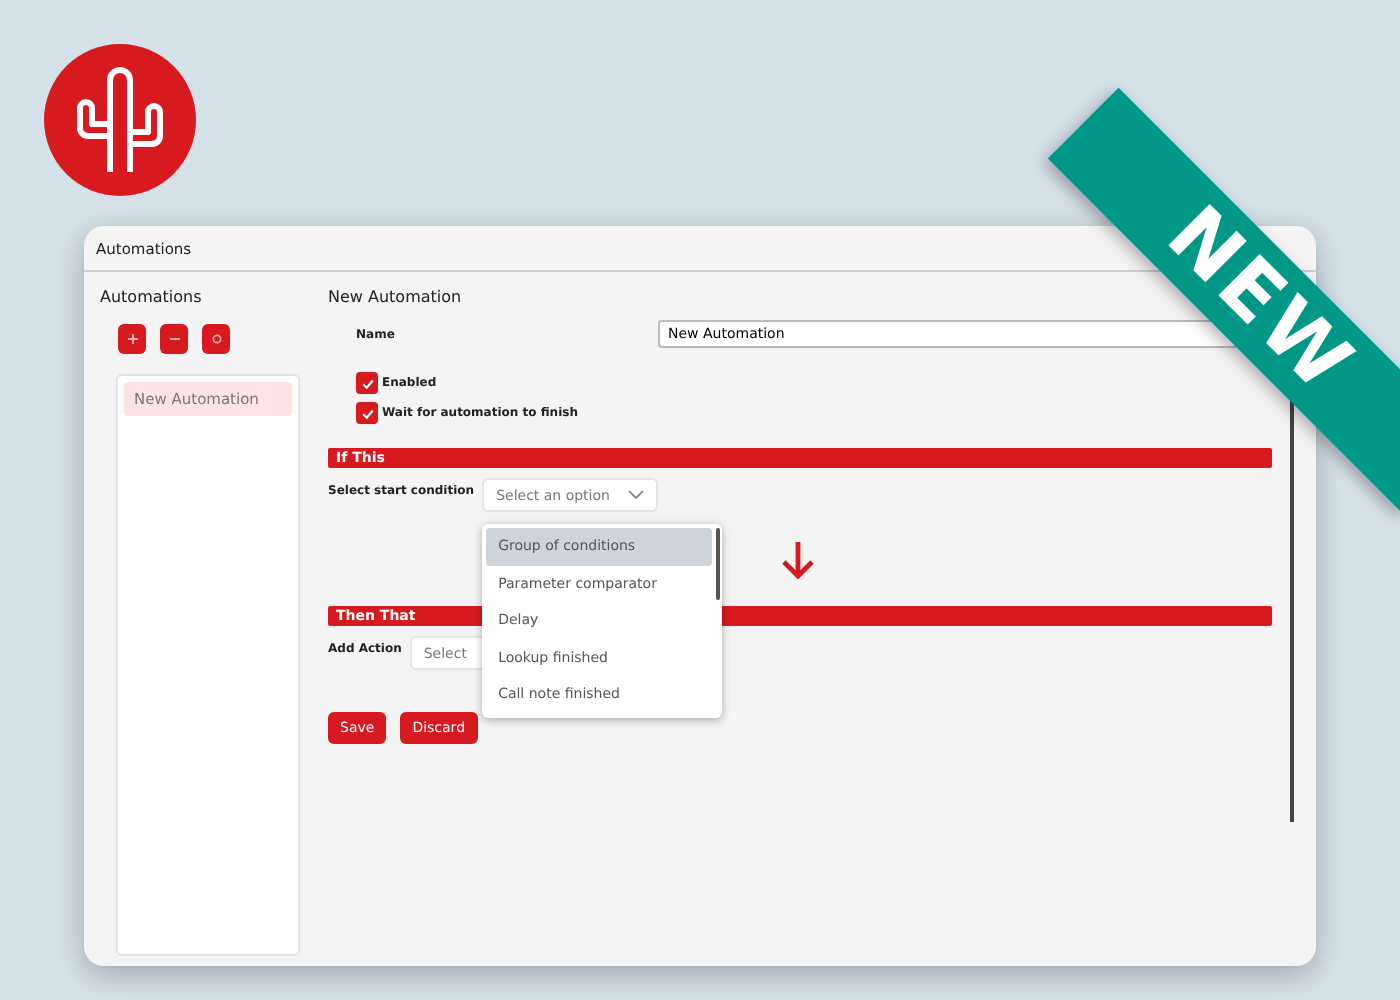 Image resolution: width=1400 pixels, height=1000 pixels. What do you see at coordinates (798, 560) in the screenshot?
I see `arrow-down-icon` at bounding box center [798, 560].